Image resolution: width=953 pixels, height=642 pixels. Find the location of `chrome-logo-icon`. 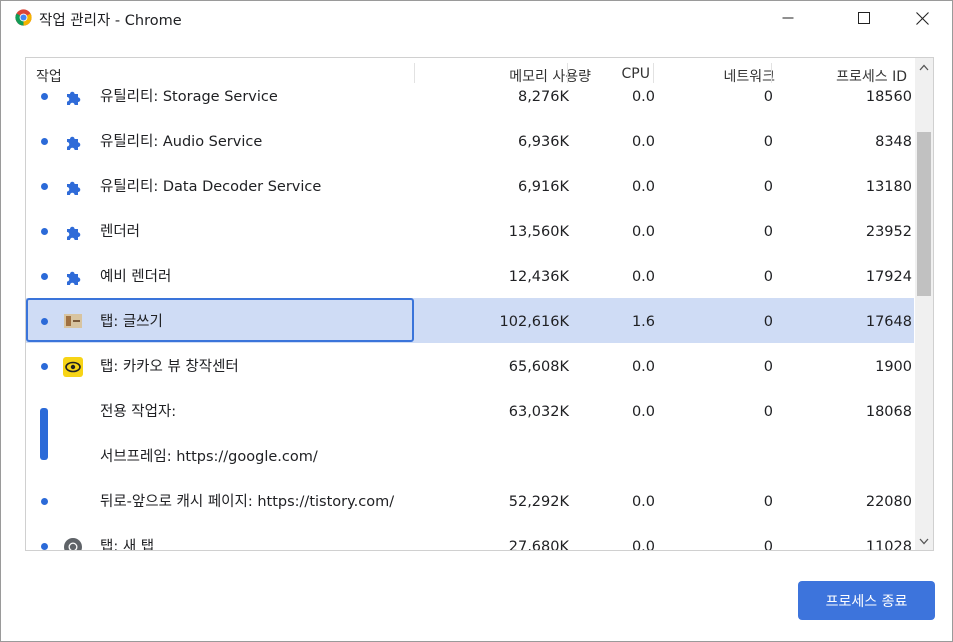

chrome-logo-icon is located at coordinates (23, 17).